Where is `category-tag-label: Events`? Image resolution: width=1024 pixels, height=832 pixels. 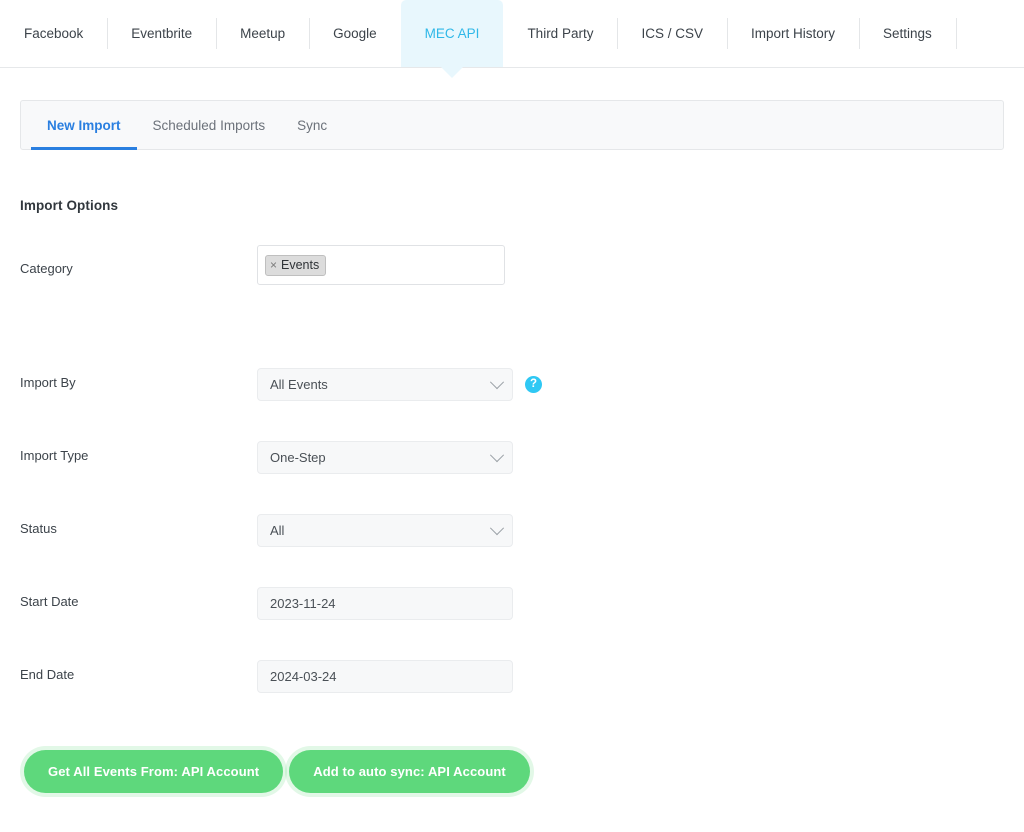 category-tag-label: Events is located at coordinates (300, 264).